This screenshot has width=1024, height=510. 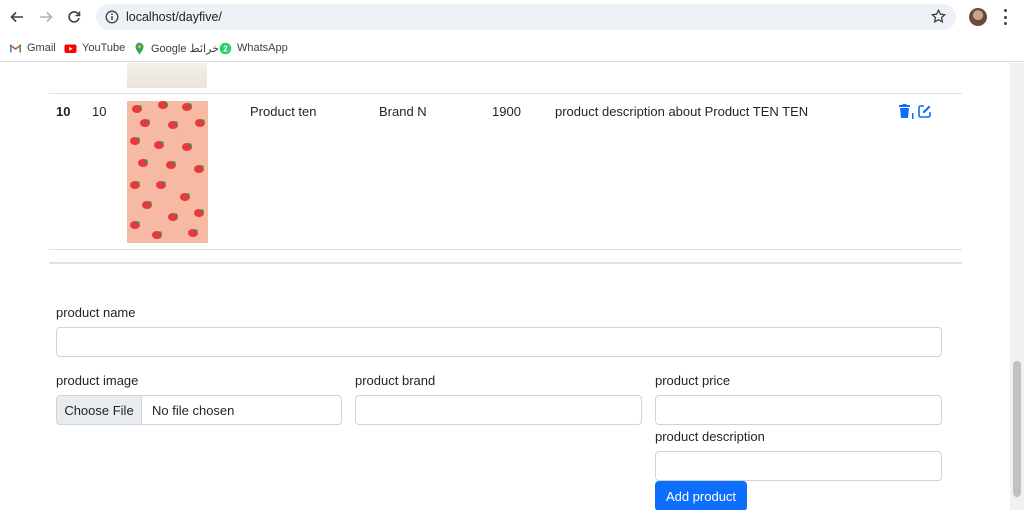 I want to click on bookmark-label: Gmail, so click(x=41, y=48).